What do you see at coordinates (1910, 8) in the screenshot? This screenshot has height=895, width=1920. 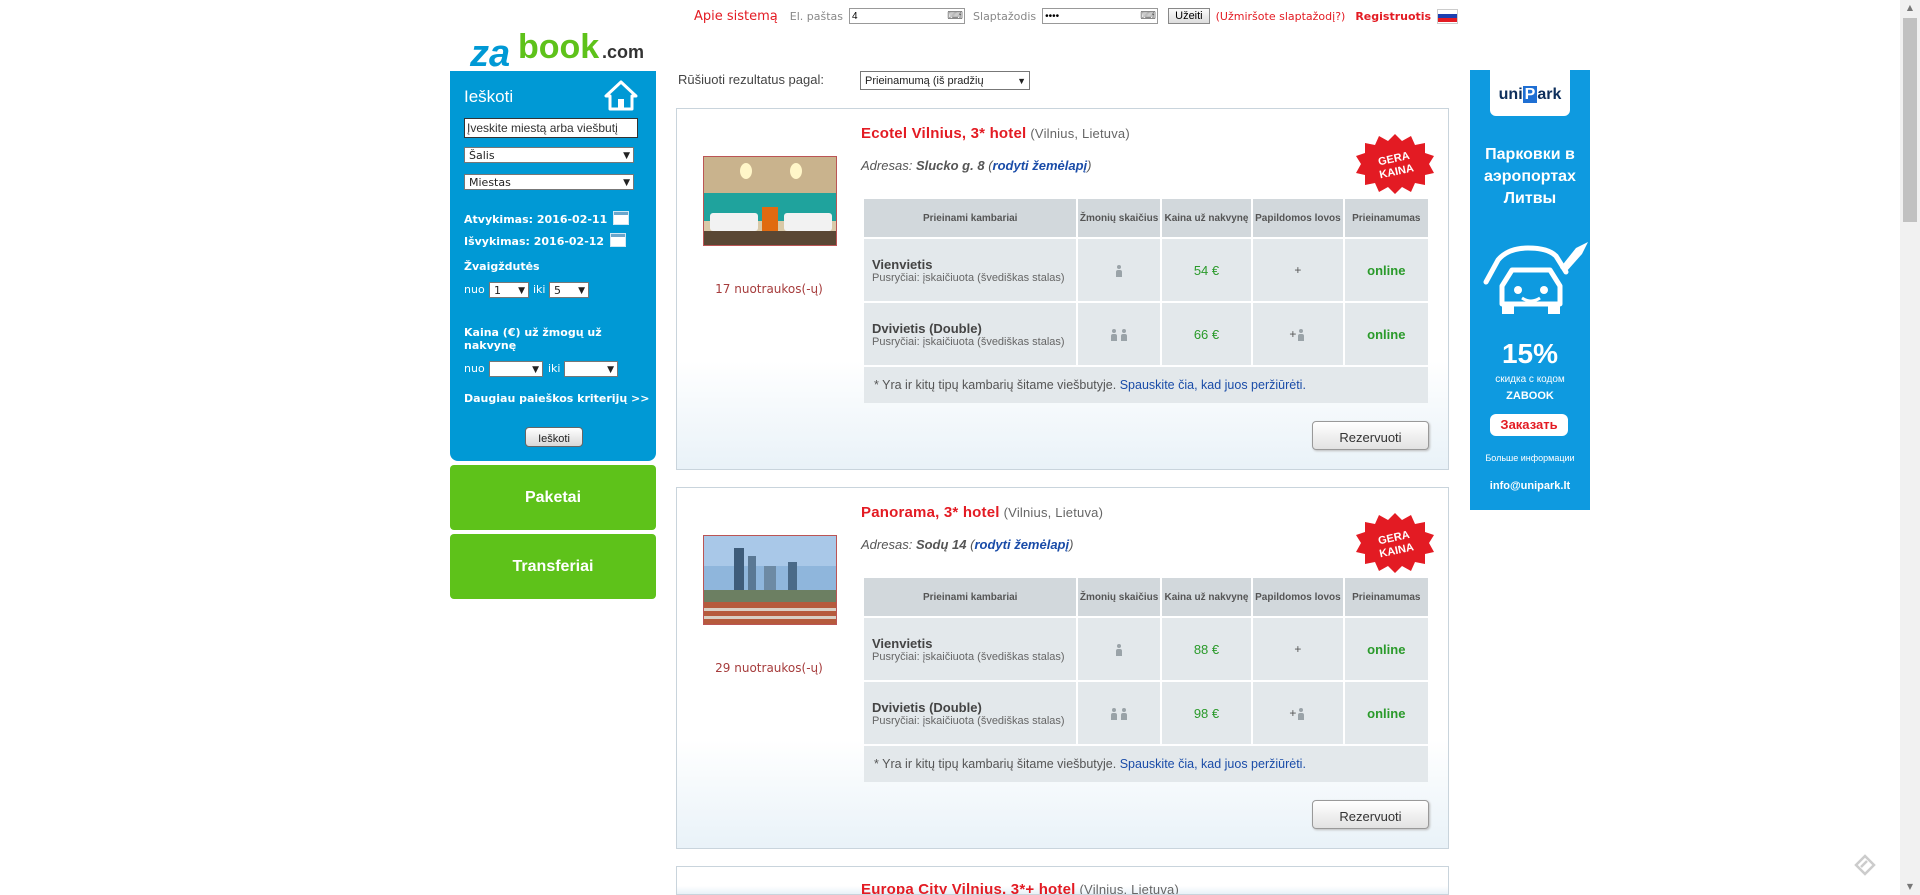 I see `scroll-up-icon: ▲` at bounding box center [1910, 8].